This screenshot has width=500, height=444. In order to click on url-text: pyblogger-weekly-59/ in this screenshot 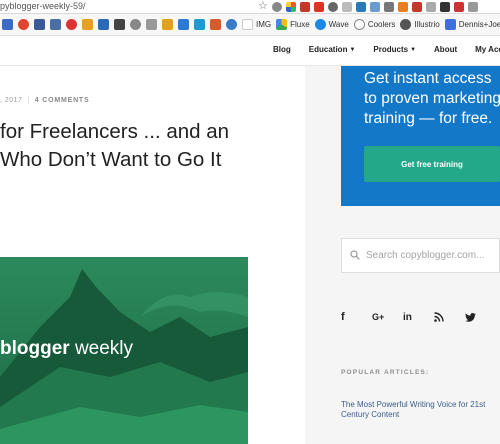, I will do `click(43, 6)`.